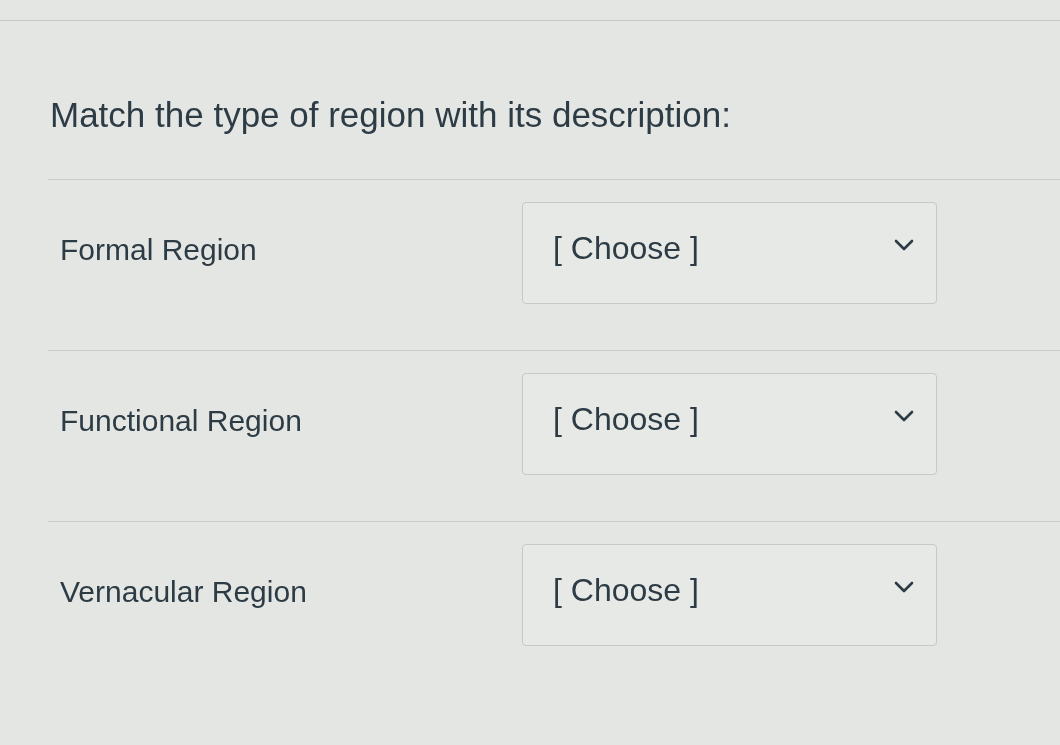 The image size is (1060, 745). What do you see at coordinates (181, 421) in the screenshot?
I see `region-label: Functional Region` at bounding box center [181, 421].